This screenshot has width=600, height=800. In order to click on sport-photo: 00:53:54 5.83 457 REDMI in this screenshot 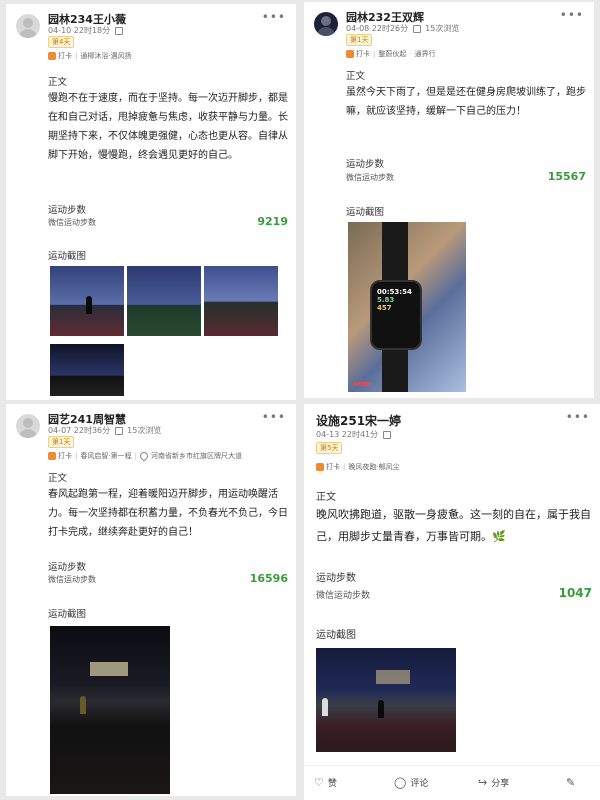, I will do `click(407, 307)`.